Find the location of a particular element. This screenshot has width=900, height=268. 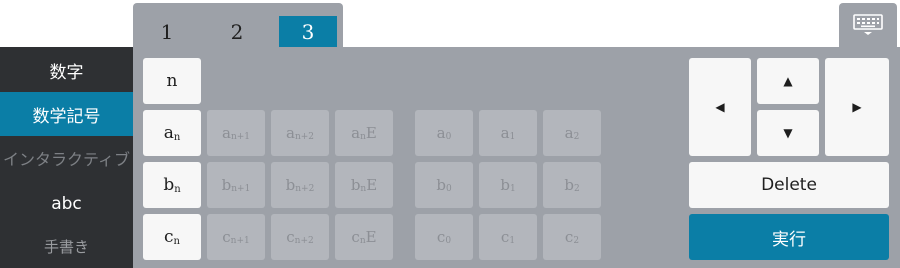

key-b-n-plus-2: b n+2 is located at coordinates (300, 185).